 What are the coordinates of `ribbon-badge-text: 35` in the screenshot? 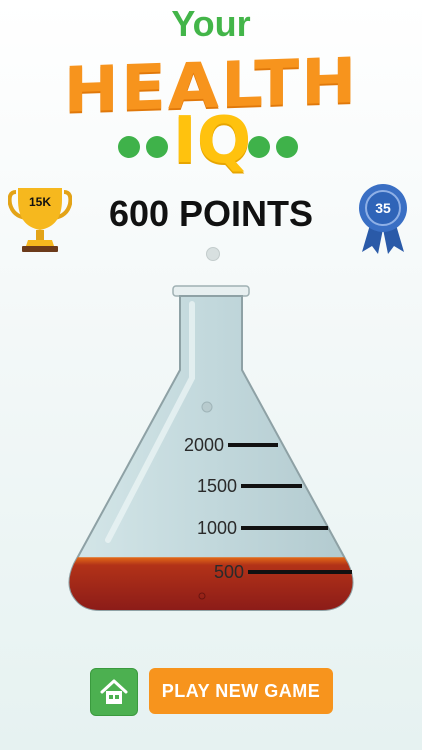 It's located at (383, 208).